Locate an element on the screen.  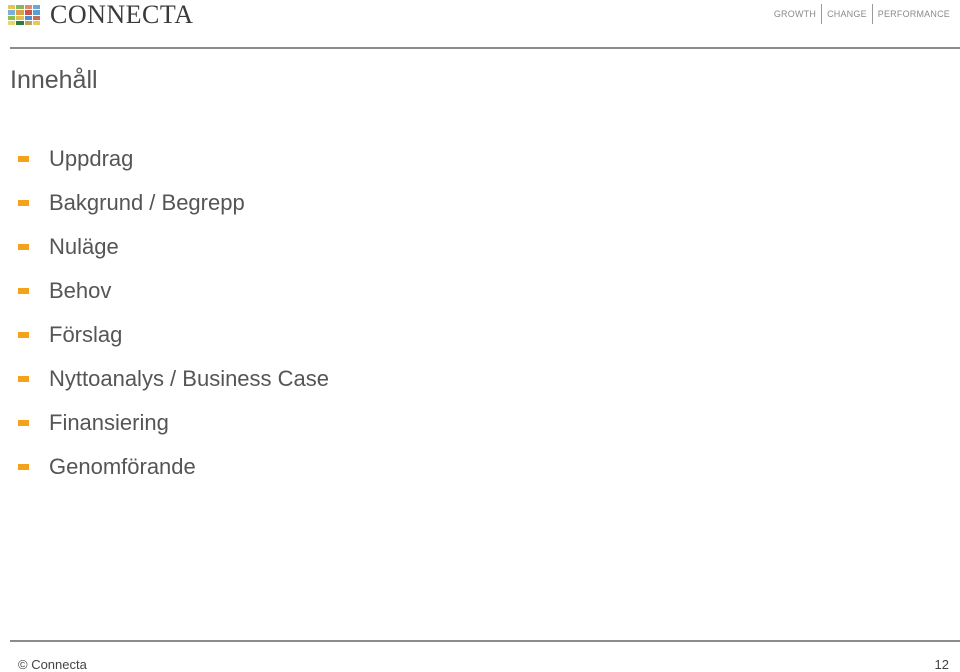
tagline: GROWTH CHANGE PERFORMANCE is located at coordinates (862, 14).